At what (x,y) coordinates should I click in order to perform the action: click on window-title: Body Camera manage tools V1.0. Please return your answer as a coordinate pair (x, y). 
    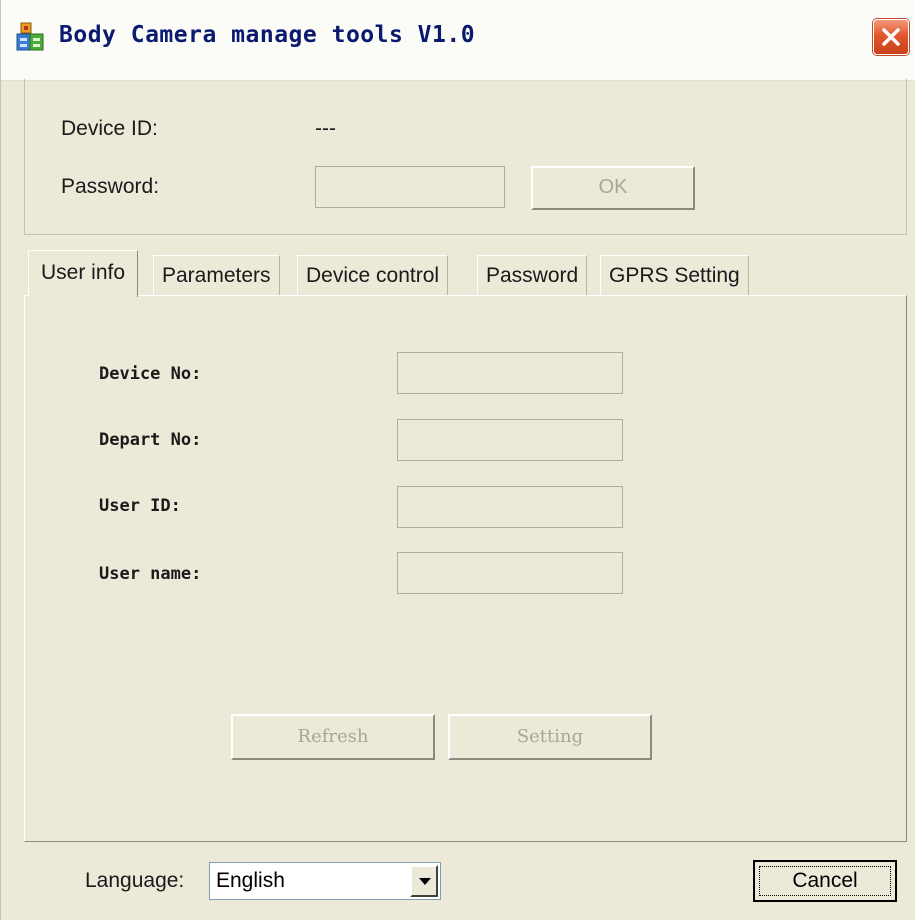
    Looking at the image, I should click on (267, 35).